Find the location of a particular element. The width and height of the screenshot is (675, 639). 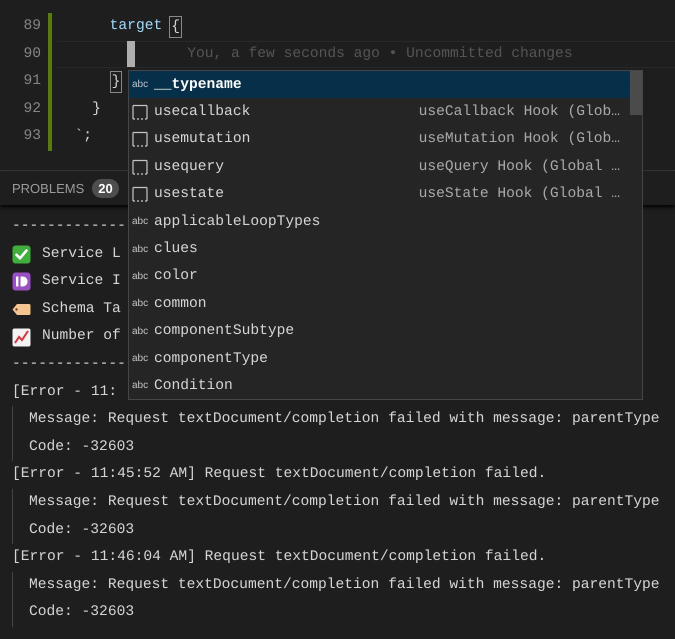

line-number: 92 is located at coordinates (31, 109).